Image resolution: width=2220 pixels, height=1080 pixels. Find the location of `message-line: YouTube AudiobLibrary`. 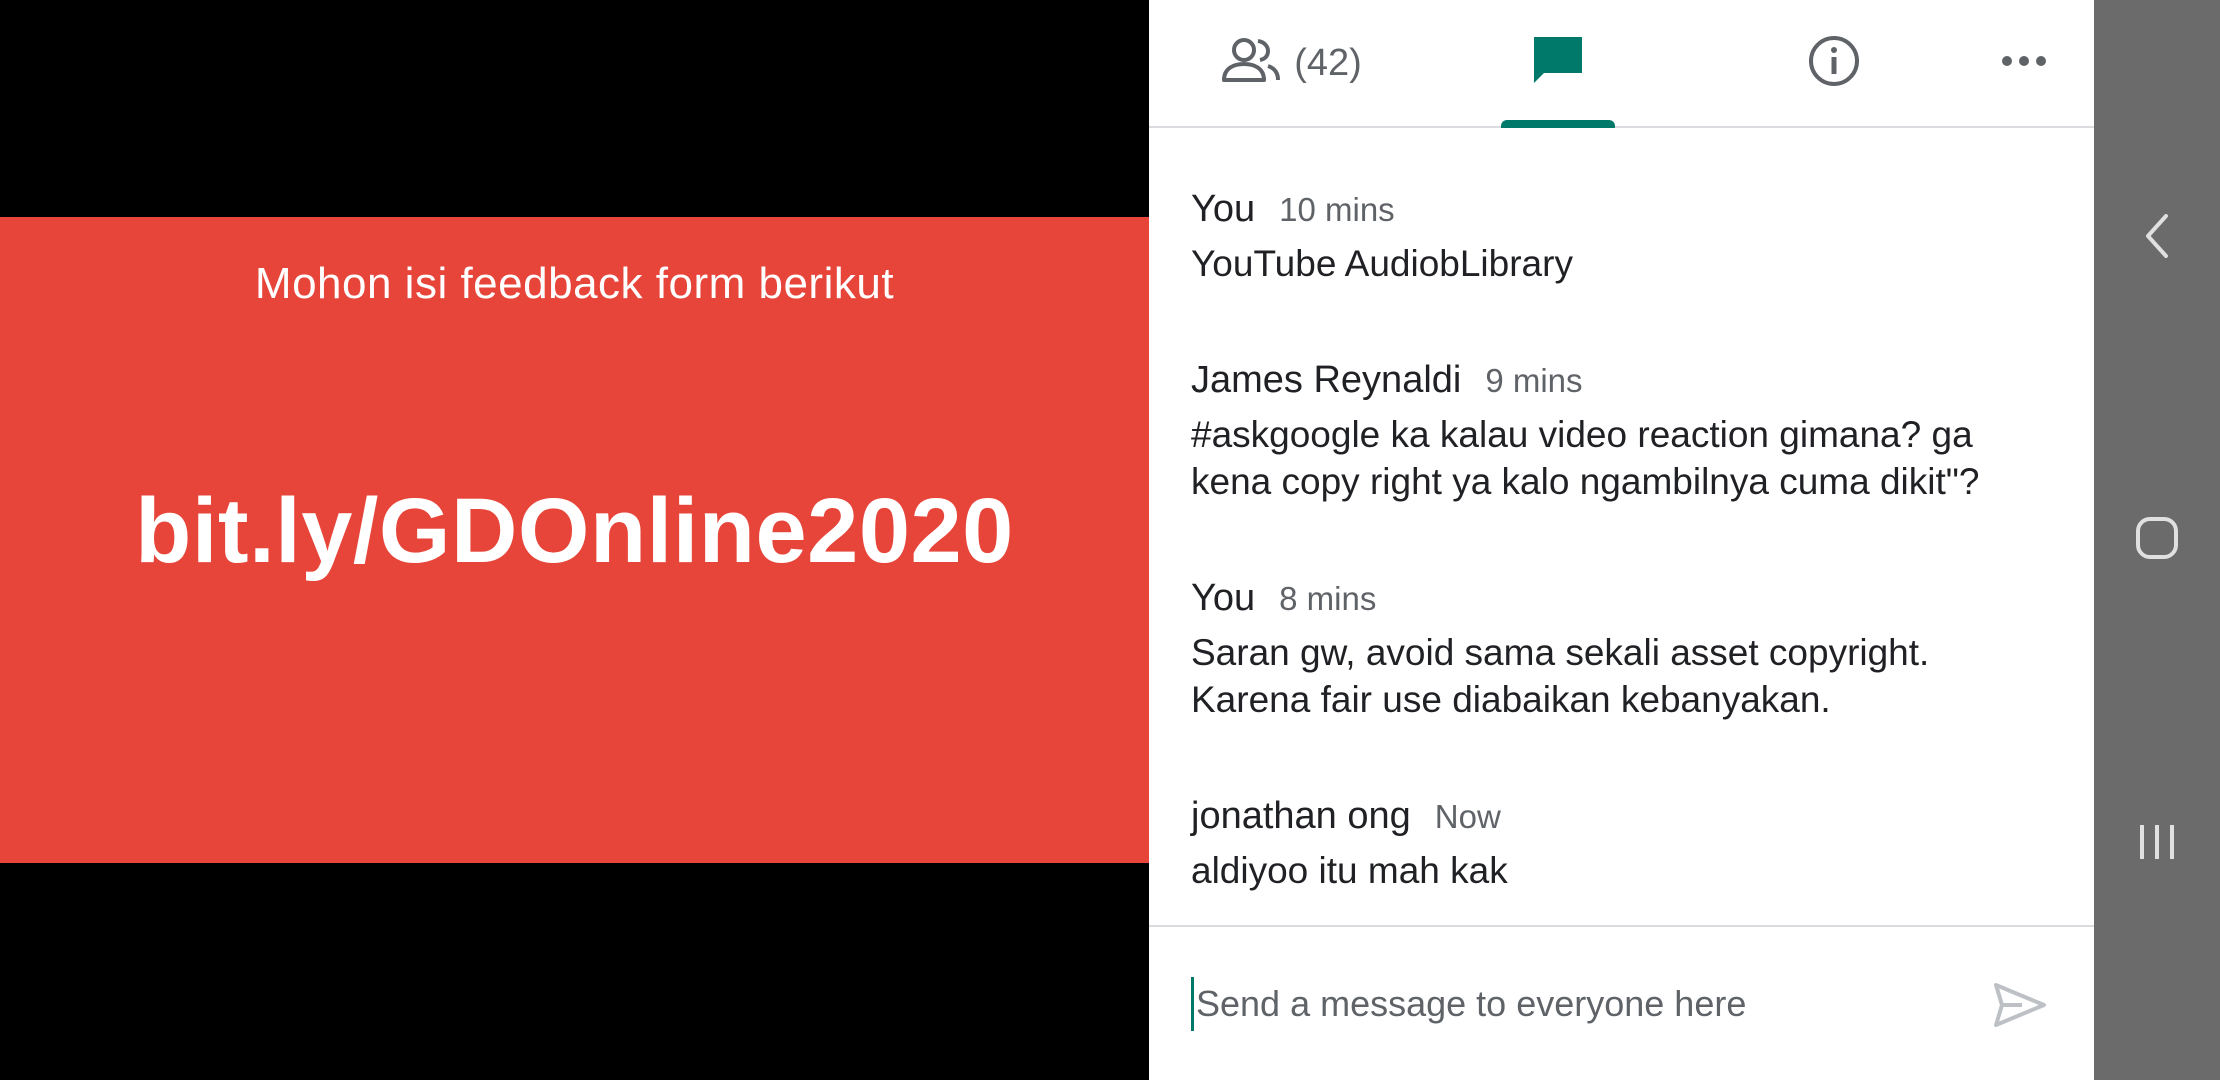

message-line: YouTube AudiobLibrary is located at coordinates (1382, 263).